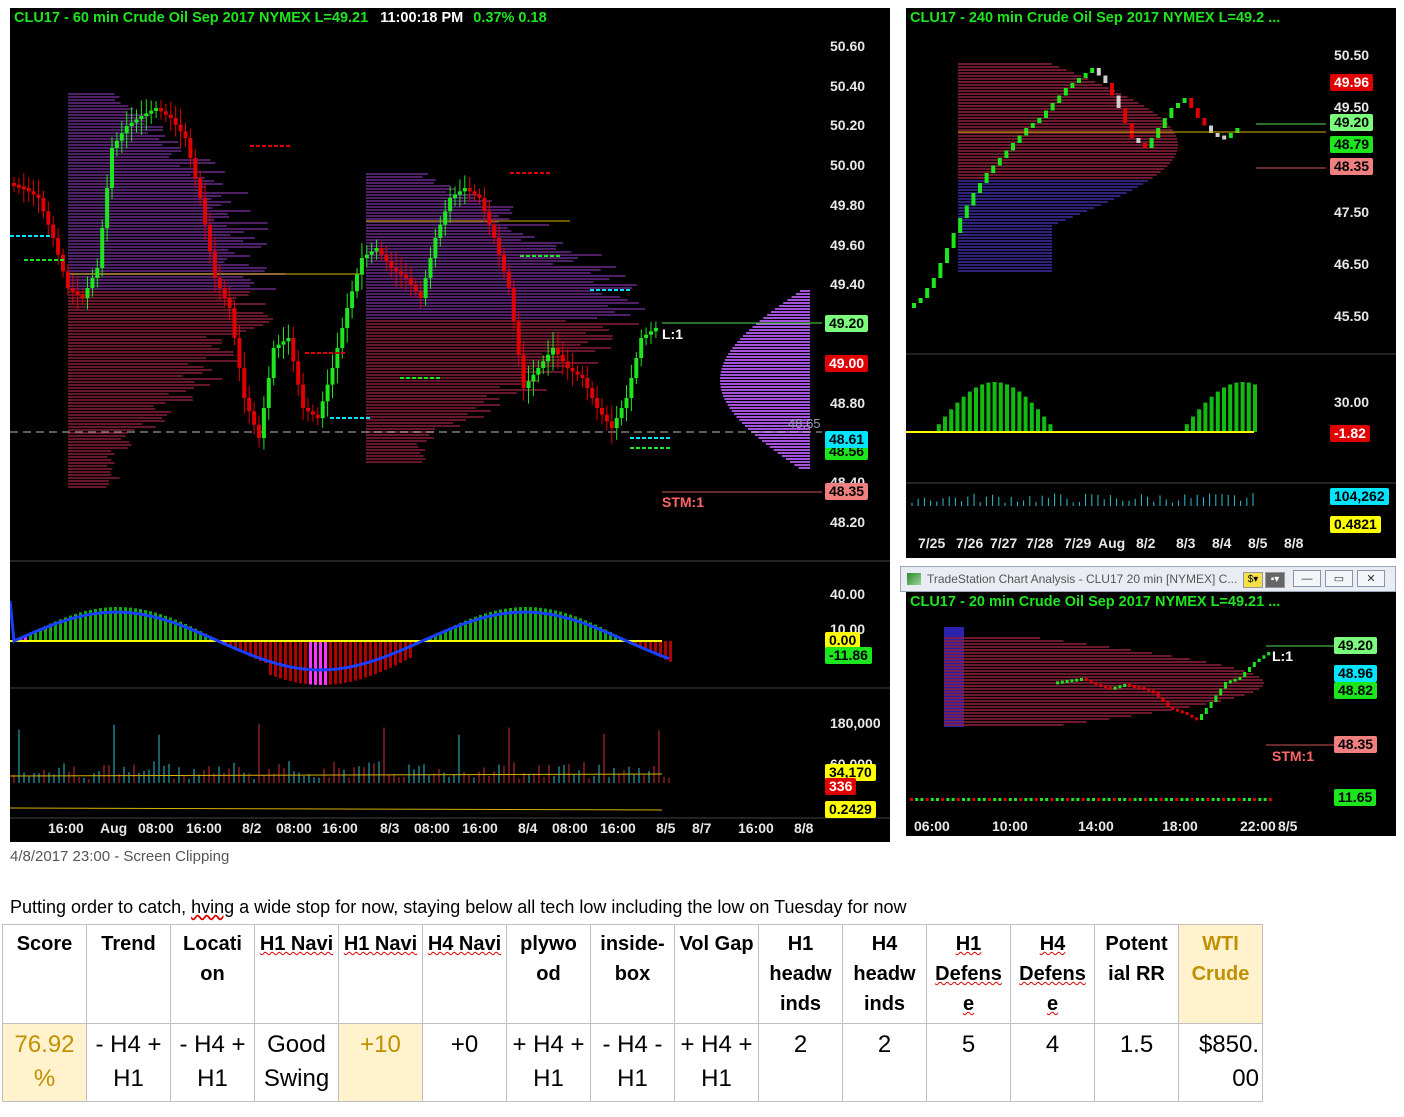 This screenshot has height=1117, width=1404. I want to click on note-text: Putting order to catch,, so click(101, 907).